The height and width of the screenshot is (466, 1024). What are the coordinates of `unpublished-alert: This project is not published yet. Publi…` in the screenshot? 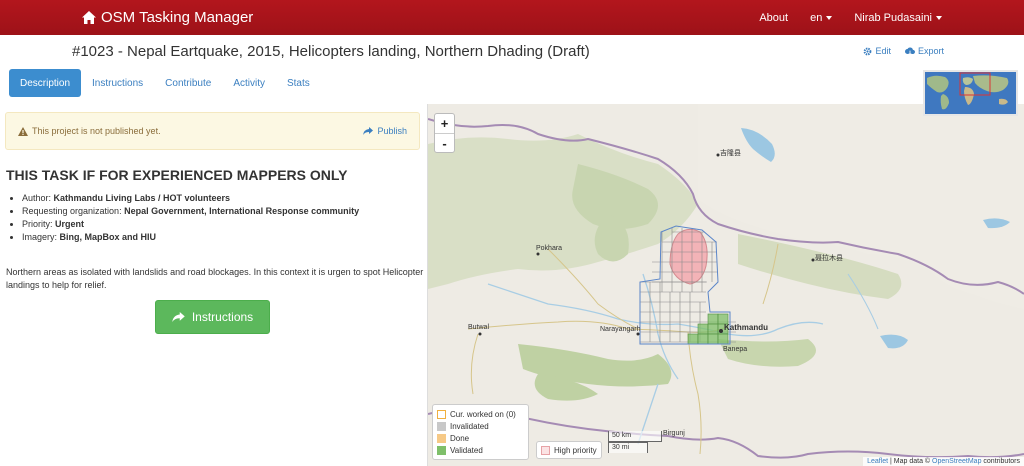 It's located at (212, 131).